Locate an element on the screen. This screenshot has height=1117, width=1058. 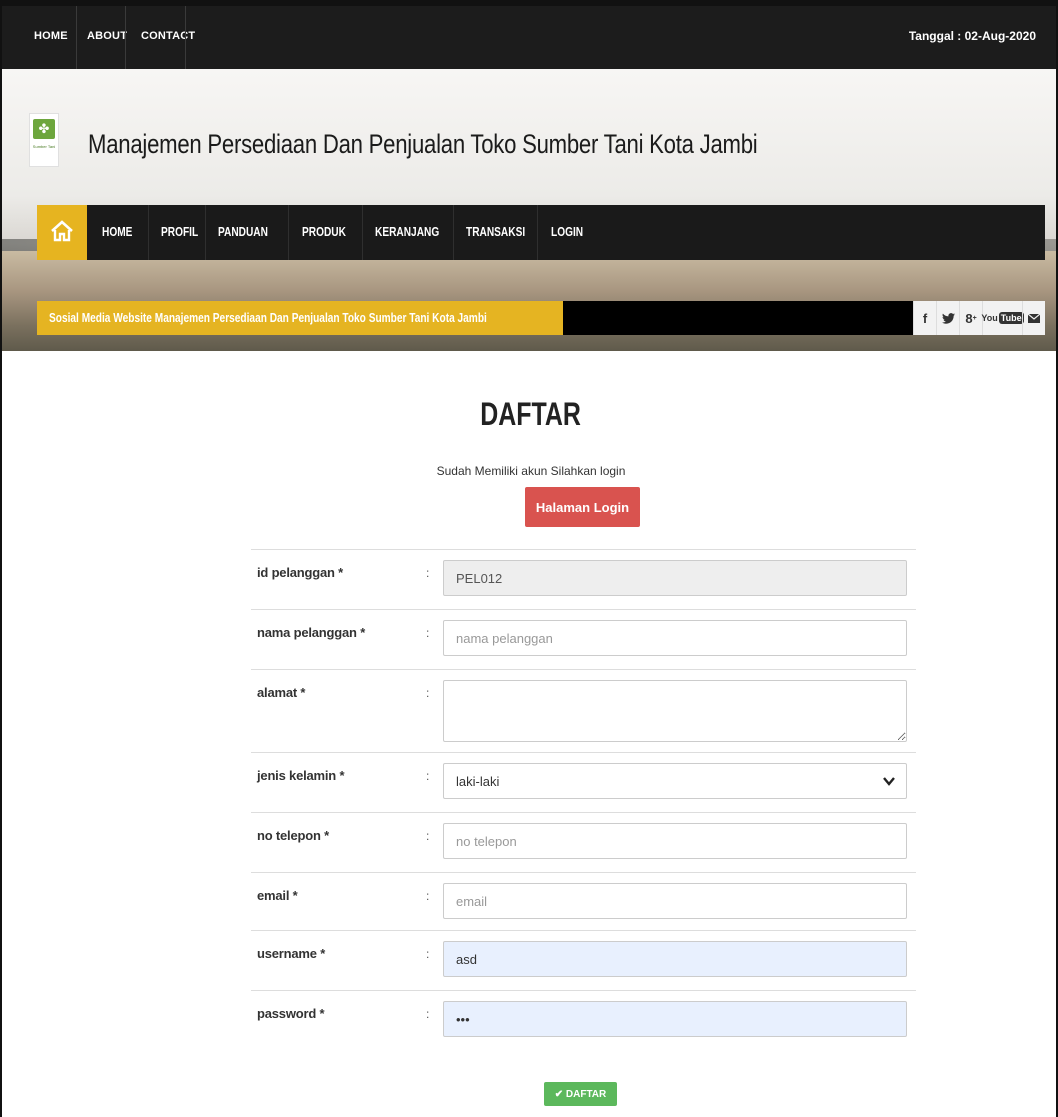
nav-home-button is located at coordinates (62, 232).